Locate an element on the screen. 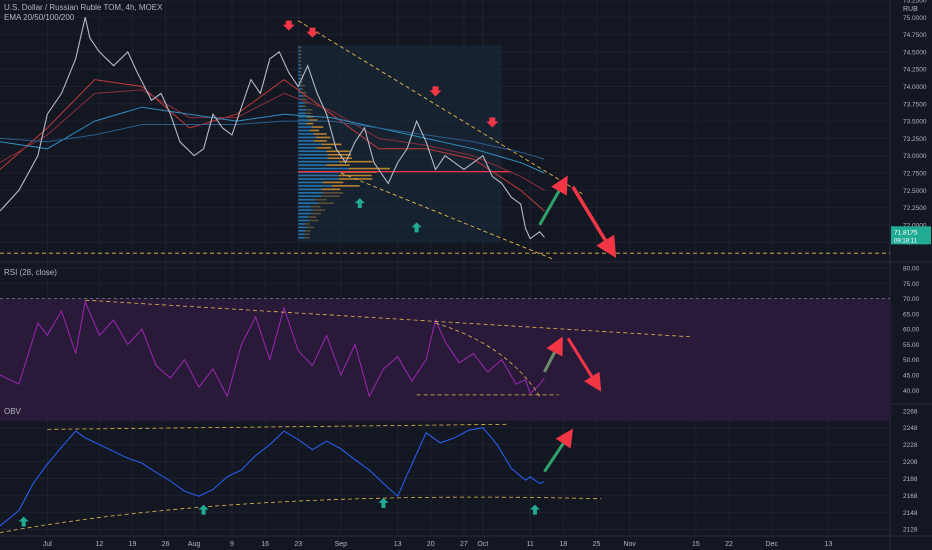  x-tick-label: 16 is located at coordinates (265, 544).